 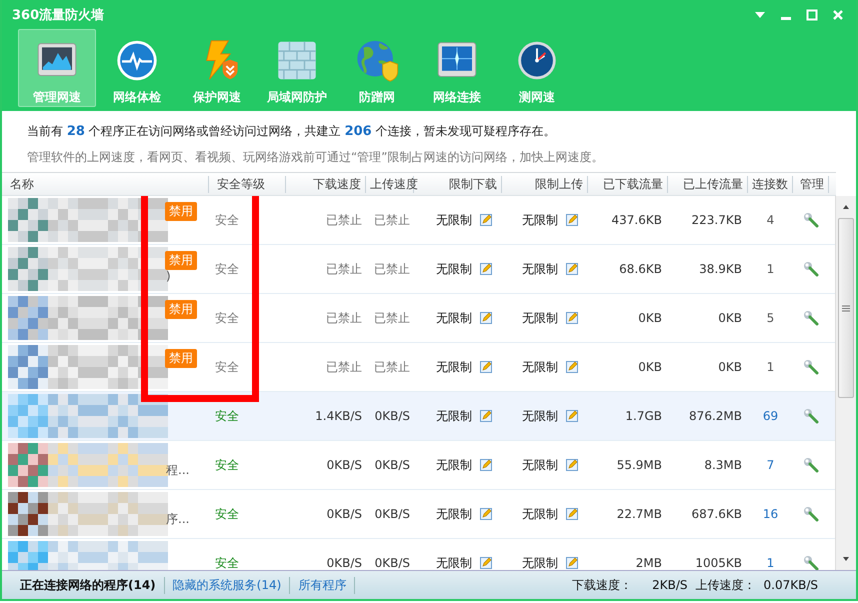 What do you see at coordinates (670, 585) in the screenshot?
I see `download-speed-value: 2KB/S` at bounding box center [670, 585].